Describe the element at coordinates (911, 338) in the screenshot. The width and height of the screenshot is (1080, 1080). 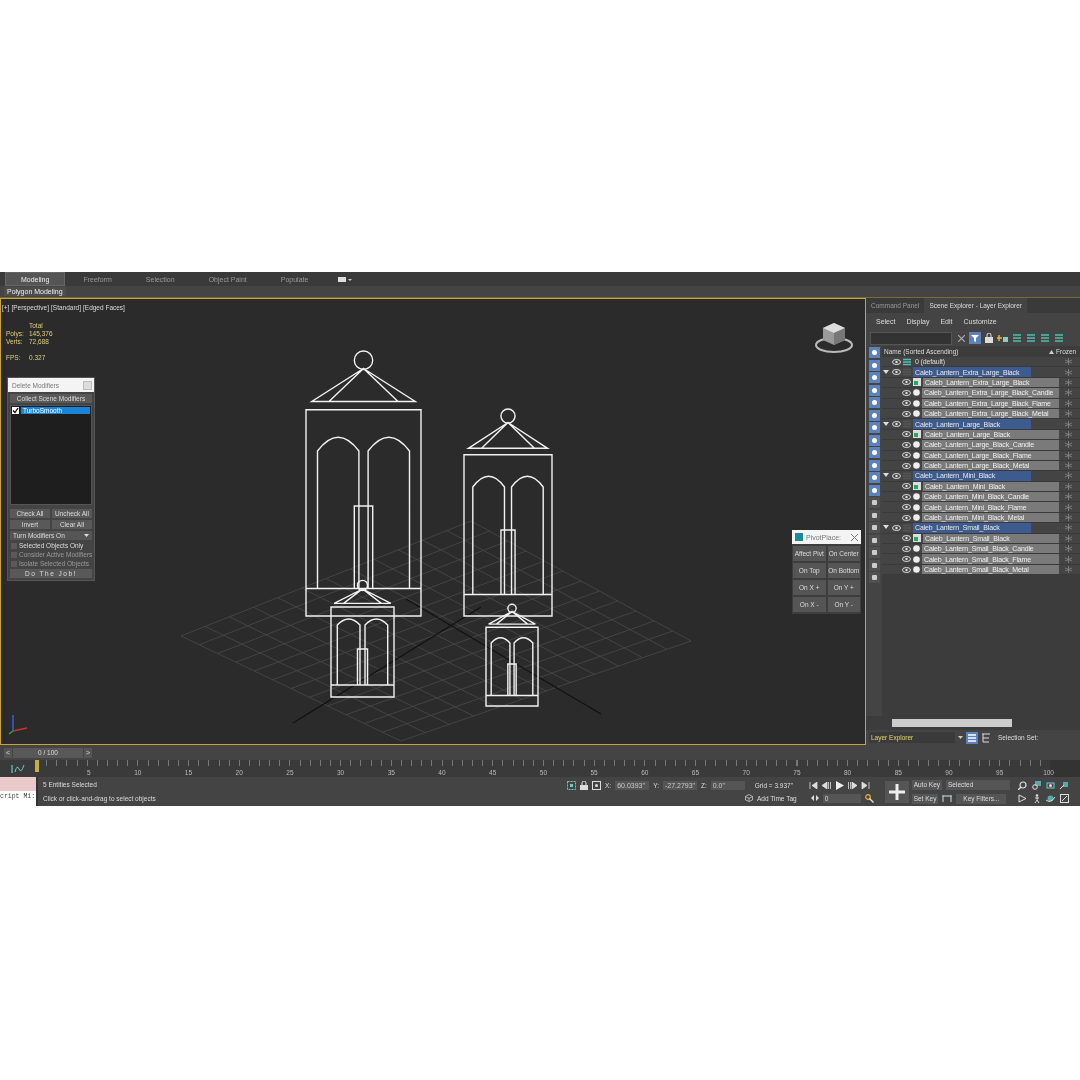
I see `search-field` at that location.